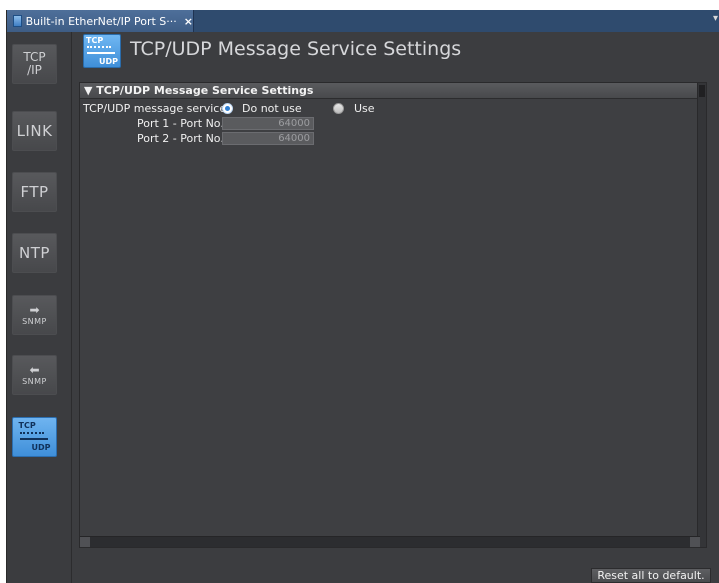 The image size is (719, 583). Describe the element at coordinates (34, 369) in the screenshot. I see `arrow-left-icon: ⬅` at that location.